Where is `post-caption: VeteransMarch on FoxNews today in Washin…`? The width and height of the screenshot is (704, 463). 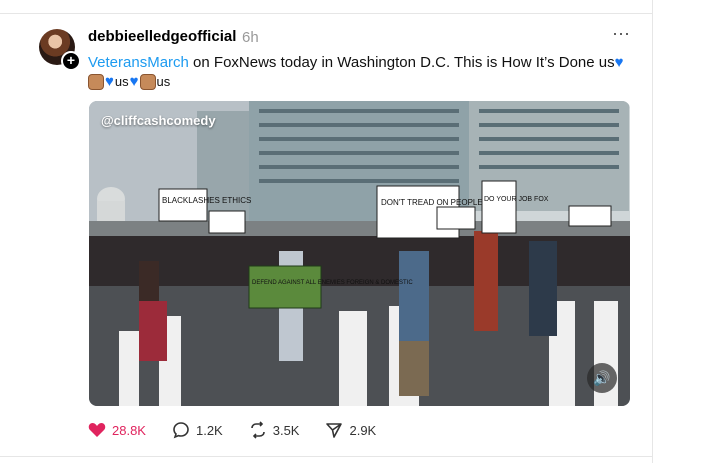
post-caption: VeteransMarch on FoxNews today in Washin… is located at coordinates (368, 62).